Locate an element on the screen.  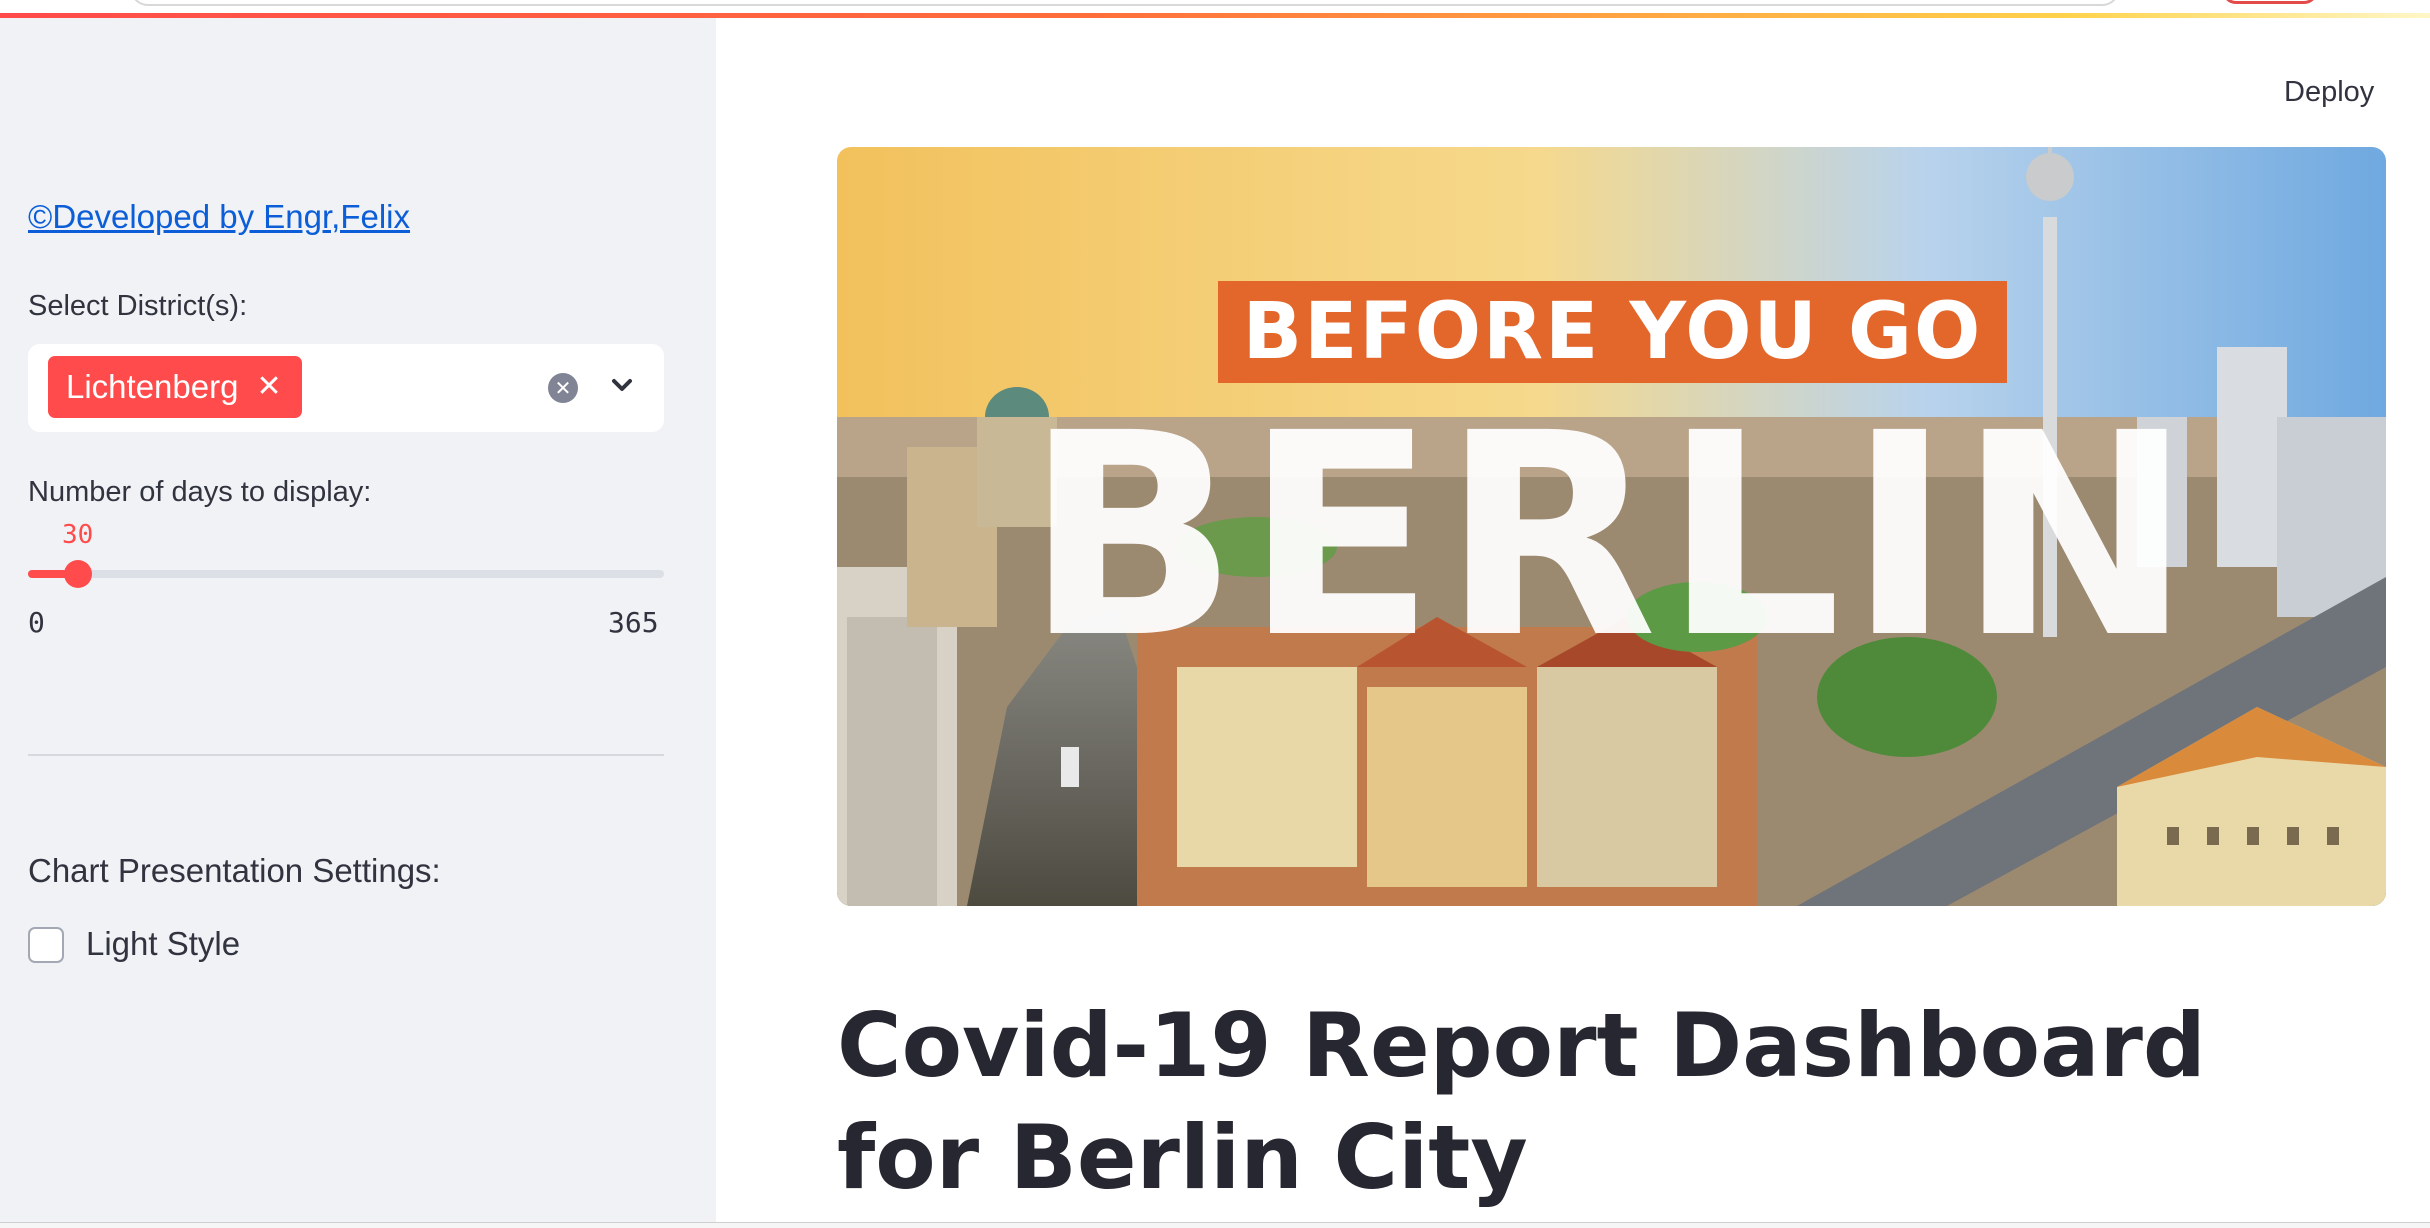
chart-settings-heading: Chart Presentation Settings: is located at coordinates (234, 870).